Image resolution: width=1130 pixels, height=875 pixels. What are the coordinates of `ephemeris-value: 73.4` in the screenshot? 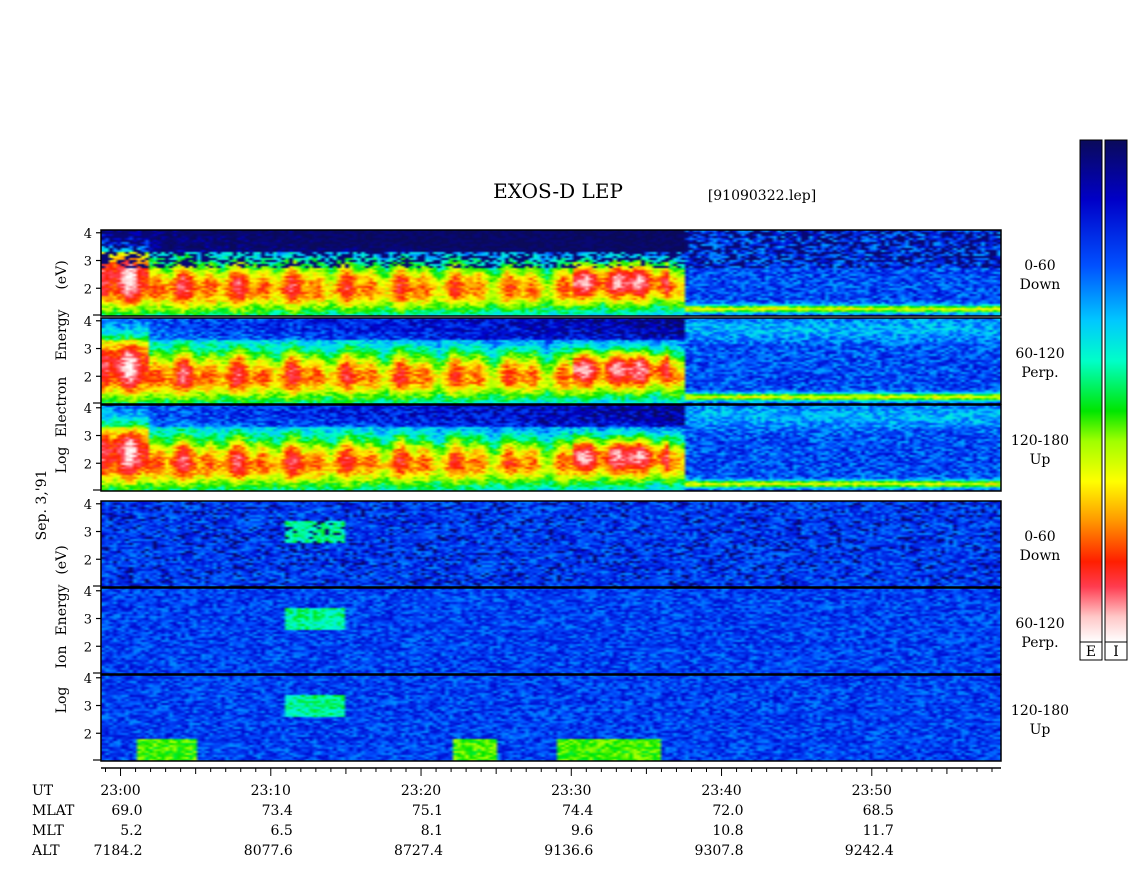 It's located at (277, 811).